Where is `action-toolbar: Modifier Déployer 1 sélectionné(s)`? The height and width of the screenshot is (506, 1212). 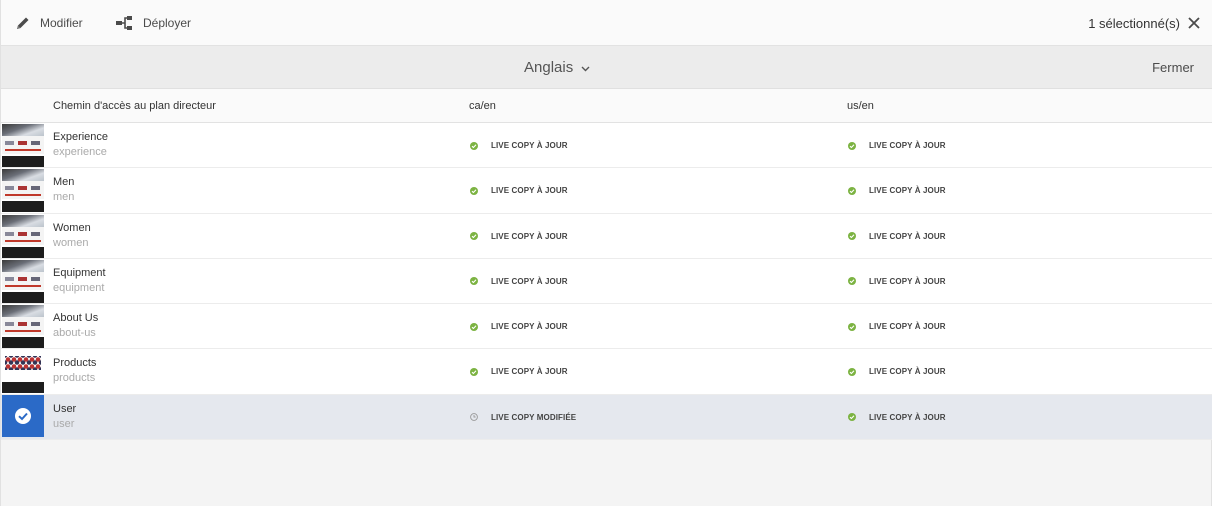 action-toolbar: Modifier Déployer 1 sélectionné(s) is located at coordinates (606, 23).